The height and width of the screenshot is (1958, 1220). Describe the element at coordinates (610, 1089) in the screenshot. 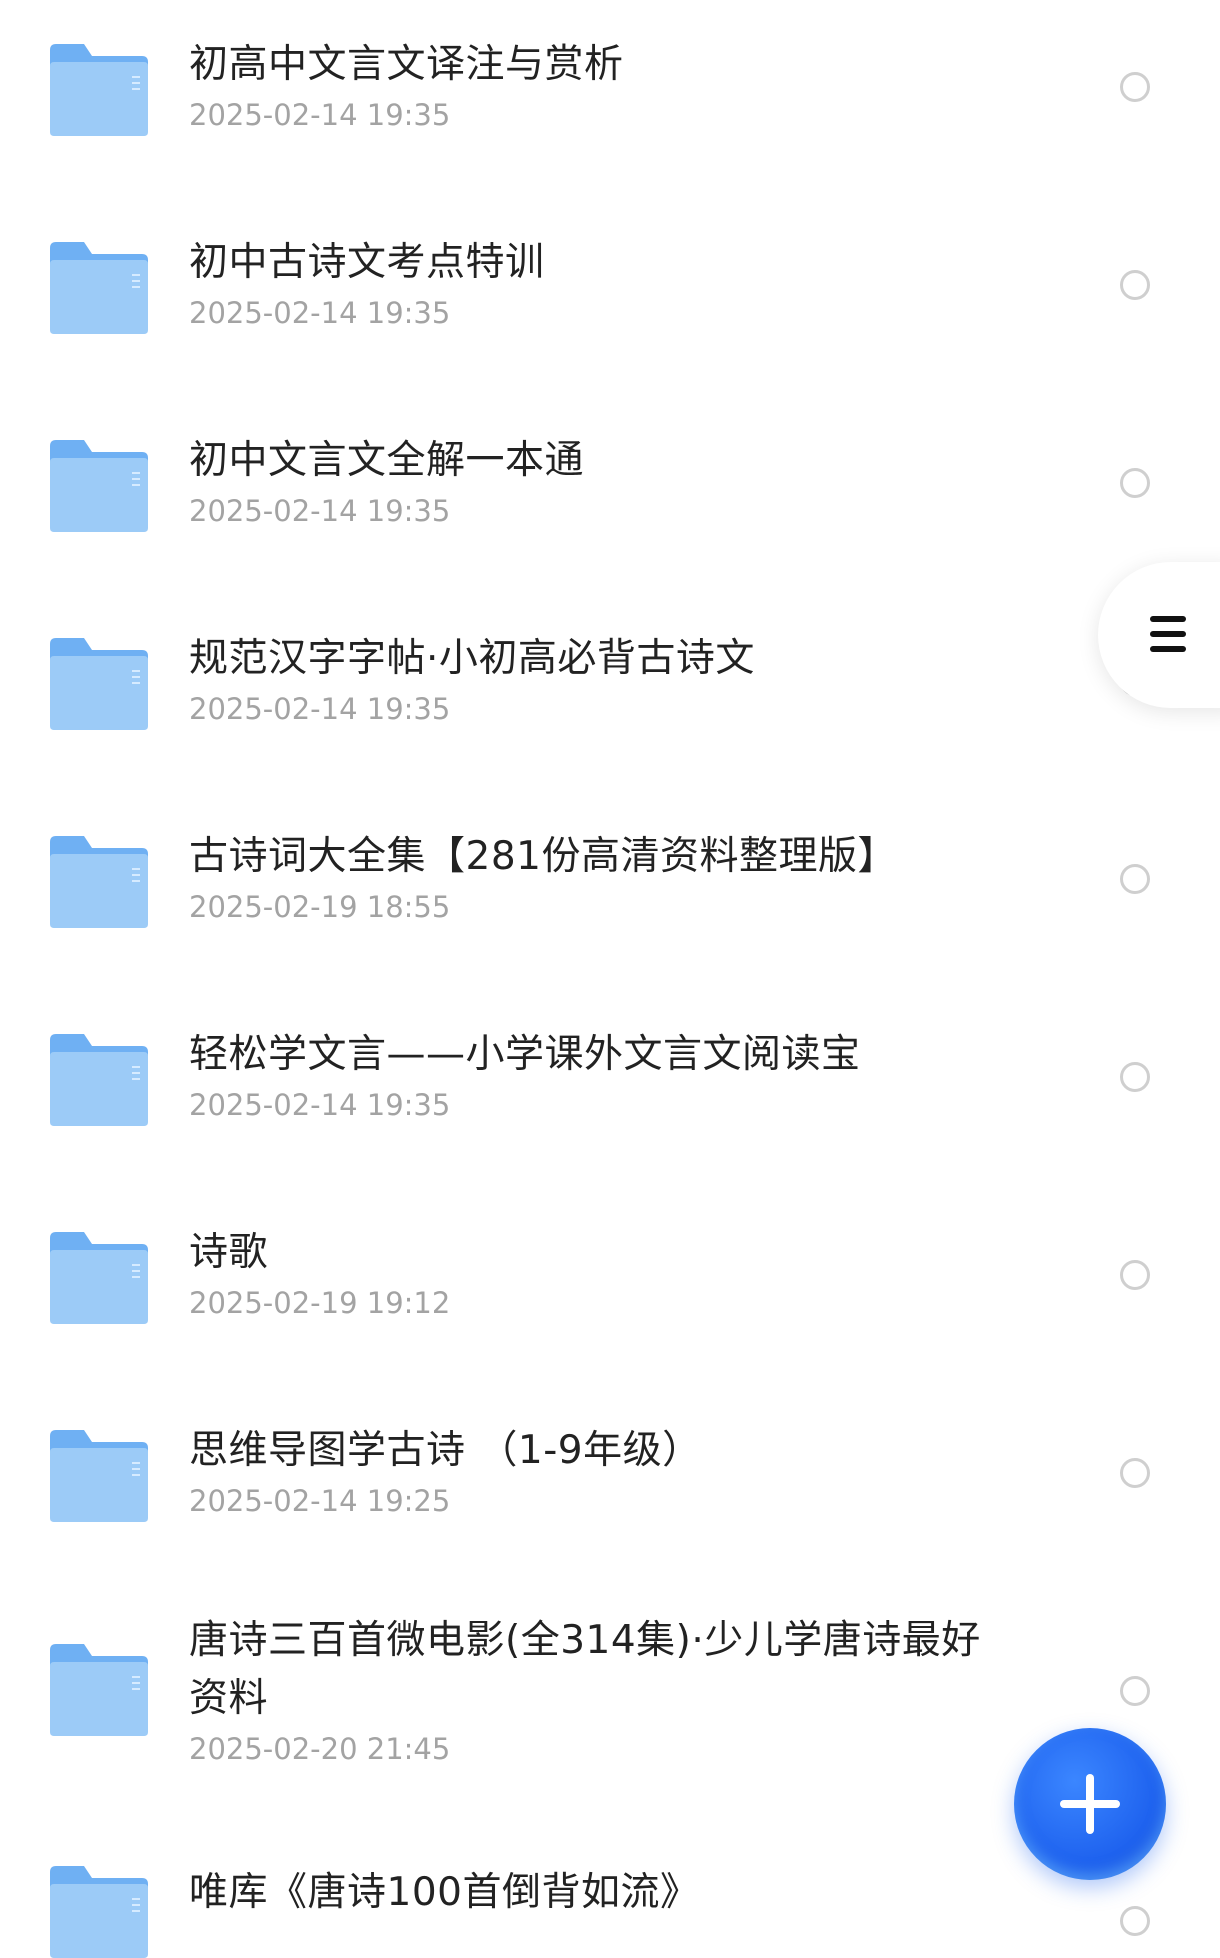

I see `list-item: 轻松学文言——小学课外文言文阅读宝 2025-02-14 19:35` at that location.